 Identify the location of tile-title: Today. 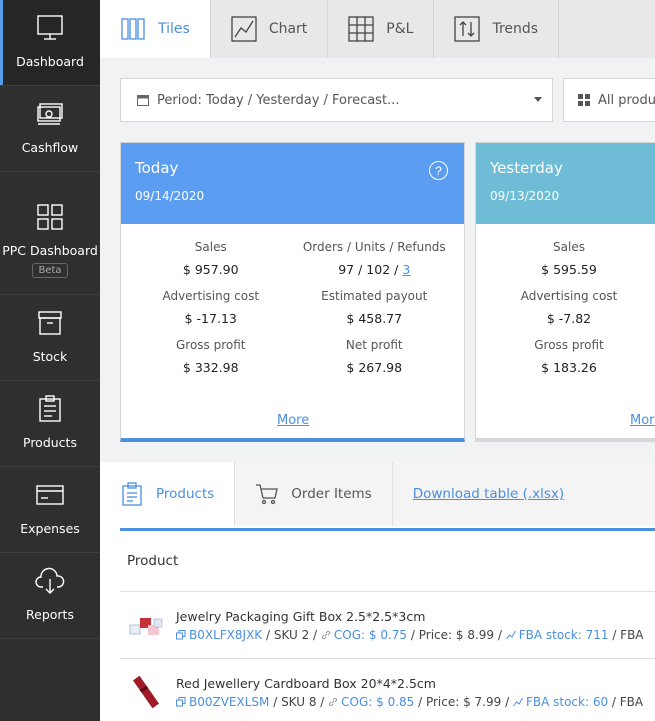
(157, 168).